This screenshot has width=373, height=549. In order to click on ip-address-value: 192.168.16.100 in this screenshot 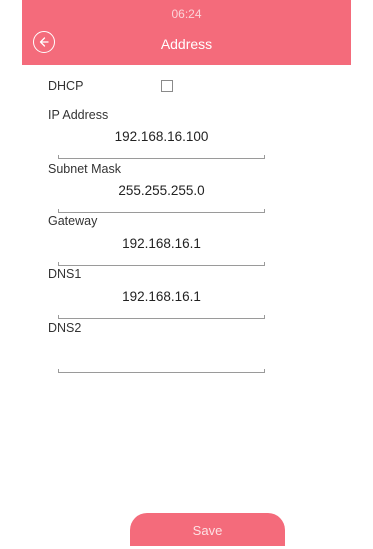, I will do `click(161, 136)`.